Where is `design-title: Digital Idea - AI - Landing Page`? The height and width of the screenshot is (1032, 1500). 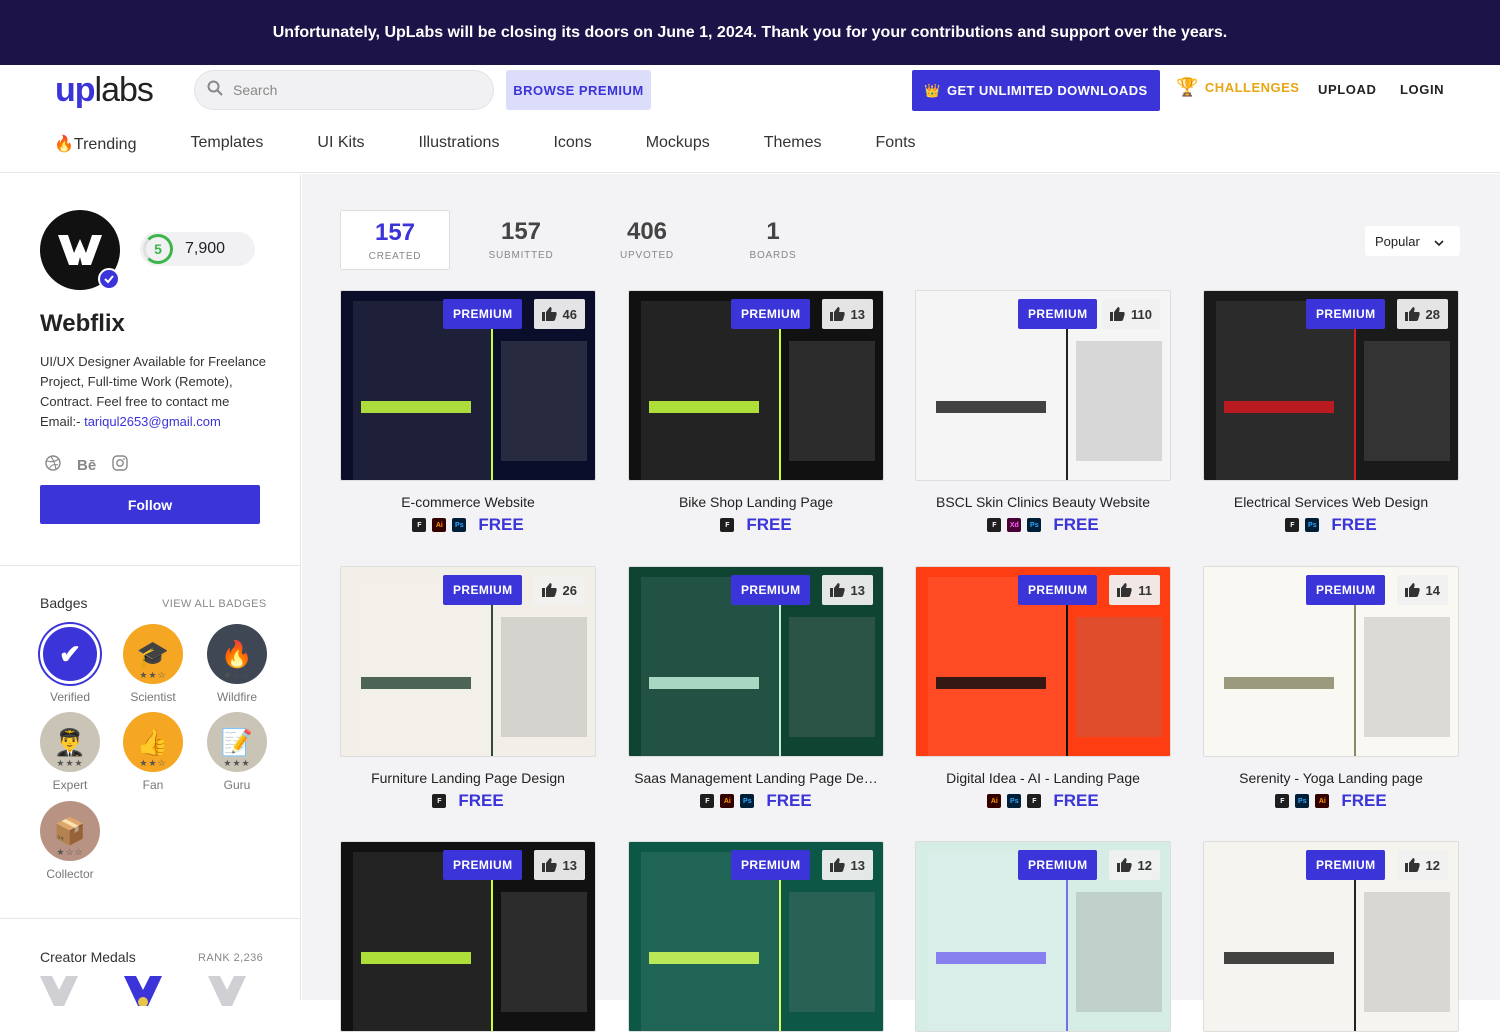
design-title: Digital Idea - AI - Landing Page is located at coordinates (1043, 778).